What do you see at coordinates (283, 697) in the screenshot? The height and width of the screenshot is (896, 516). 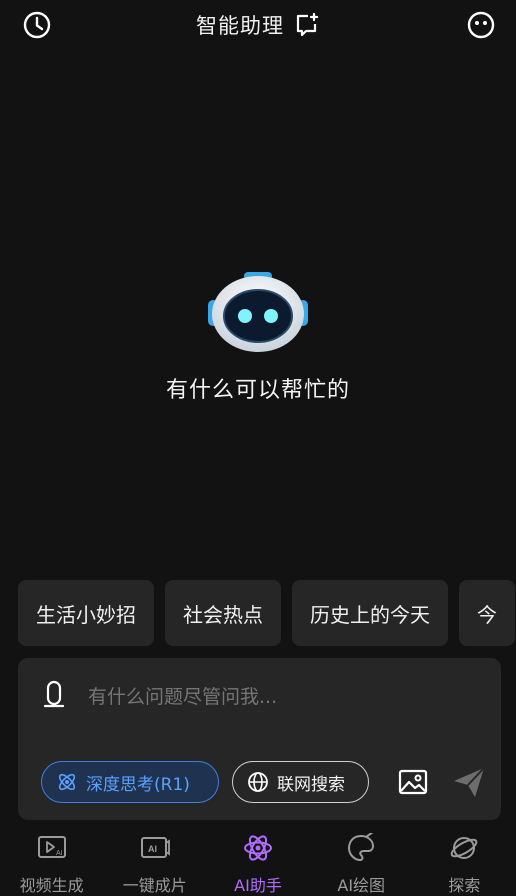 I see `message-input` at bounding box center [283, 697].